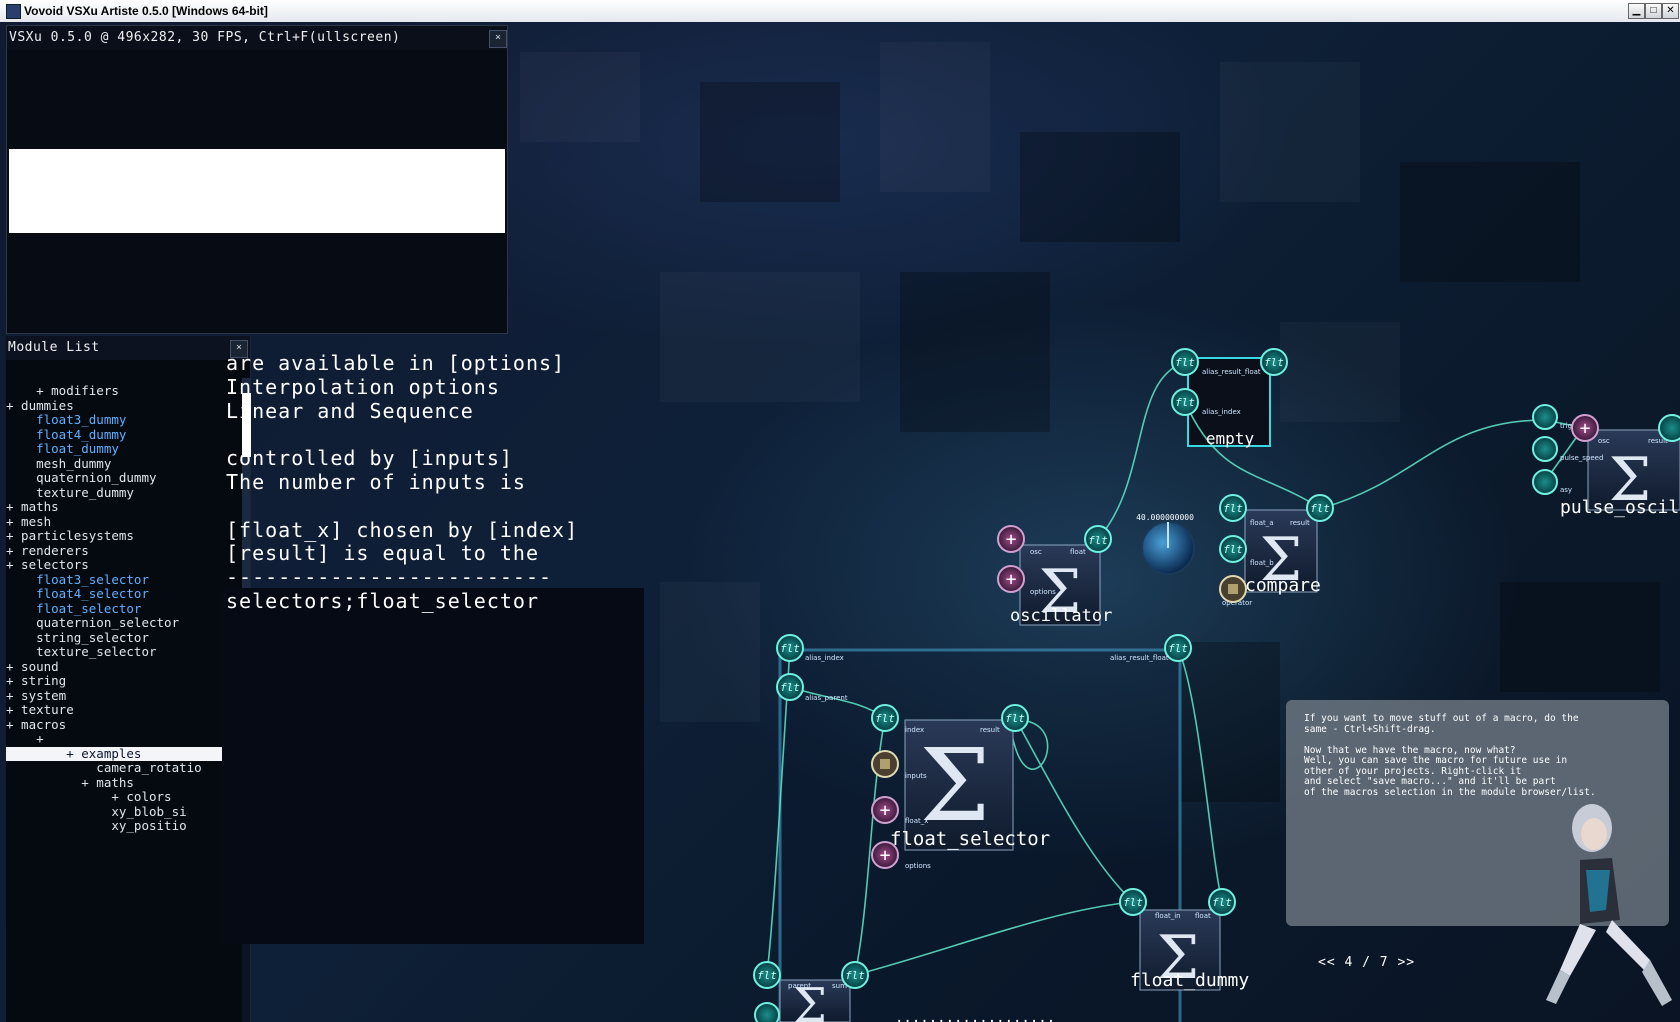 This screenshot has width=1680, height=1022. What do you see at coordinates (382, 600) in the screenshot?
I see `help-line: selectors;float_selector` at bounding box center [382, 600].